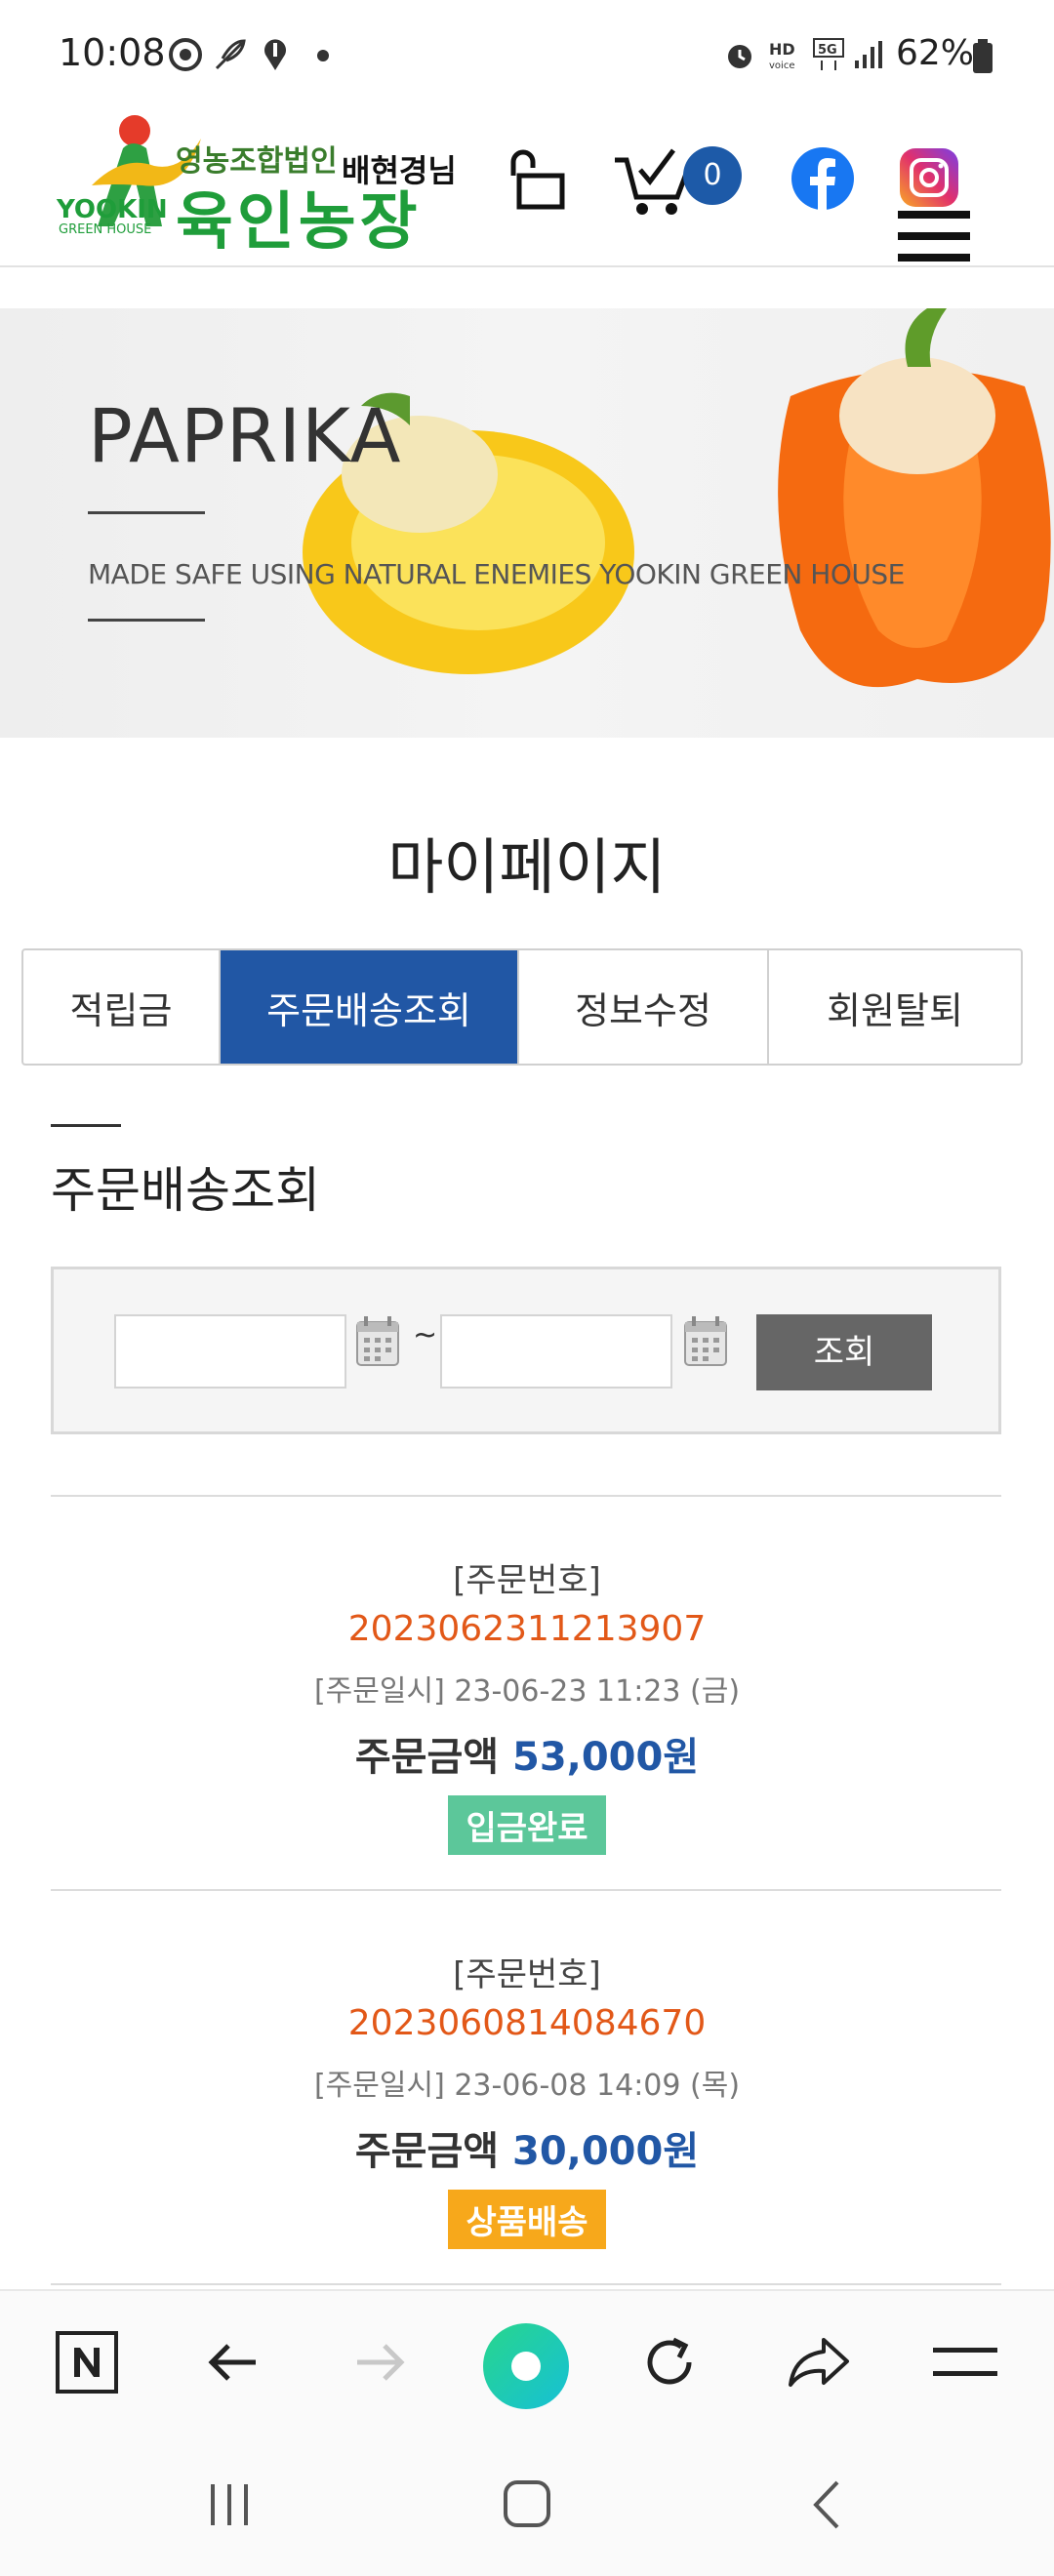  I want to click on tab-withdraw: 회원탈퇴, so click(895, 1007).